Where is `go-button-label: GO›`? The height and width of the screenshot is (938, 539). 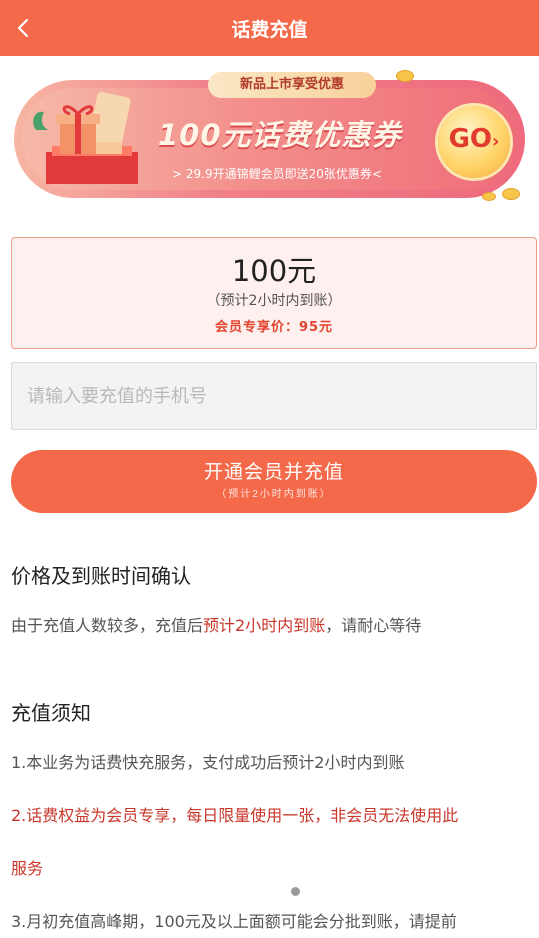
go-button-label: GO› is located at coordinates (474, 139).